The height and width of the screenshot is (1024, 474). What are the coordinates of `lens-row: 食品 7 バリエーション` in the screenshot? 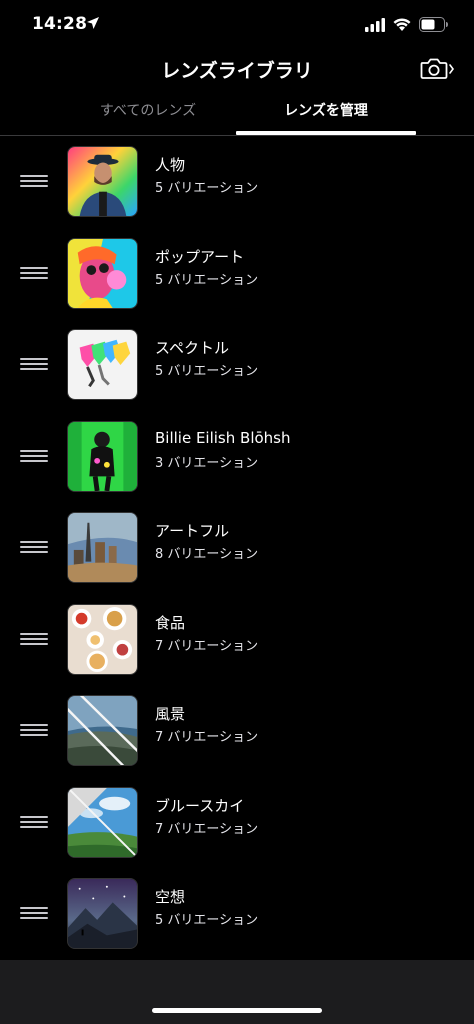 It's located at (237, 641).